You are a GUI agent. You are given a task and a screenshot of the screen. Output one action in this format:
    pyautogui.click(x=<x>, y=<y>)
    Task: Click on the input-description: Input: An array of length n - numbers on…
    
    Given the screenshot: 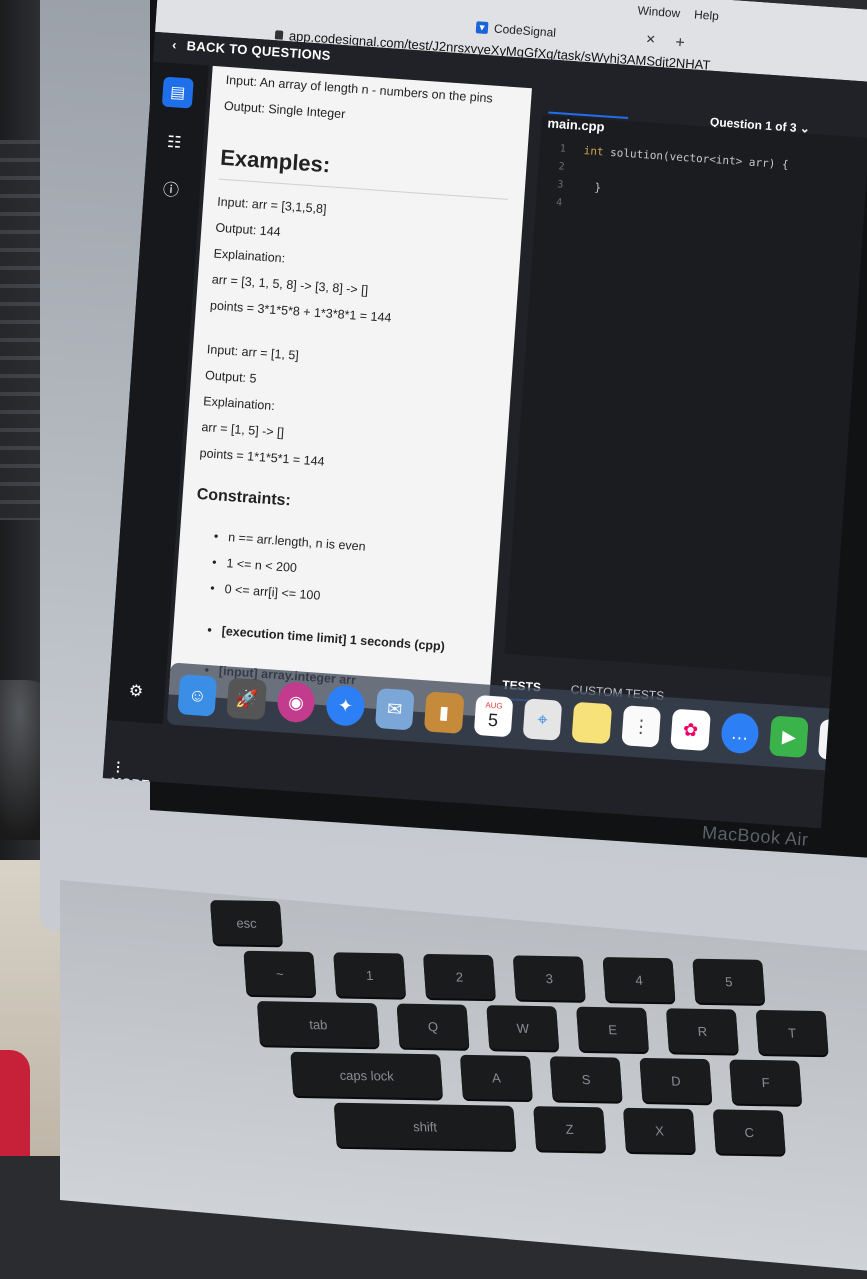 What is the action you would take?
    pyautogui.click(x=359, y=89)
    